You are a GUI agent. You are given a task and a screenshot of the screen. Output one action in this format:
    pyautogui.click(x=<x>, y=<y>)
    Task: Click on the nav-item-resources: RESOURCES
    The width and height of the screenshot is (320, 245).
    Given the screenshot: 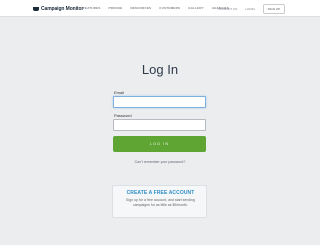 What is the action you would take?
    pyautogui.click(x=140, y=8)
    